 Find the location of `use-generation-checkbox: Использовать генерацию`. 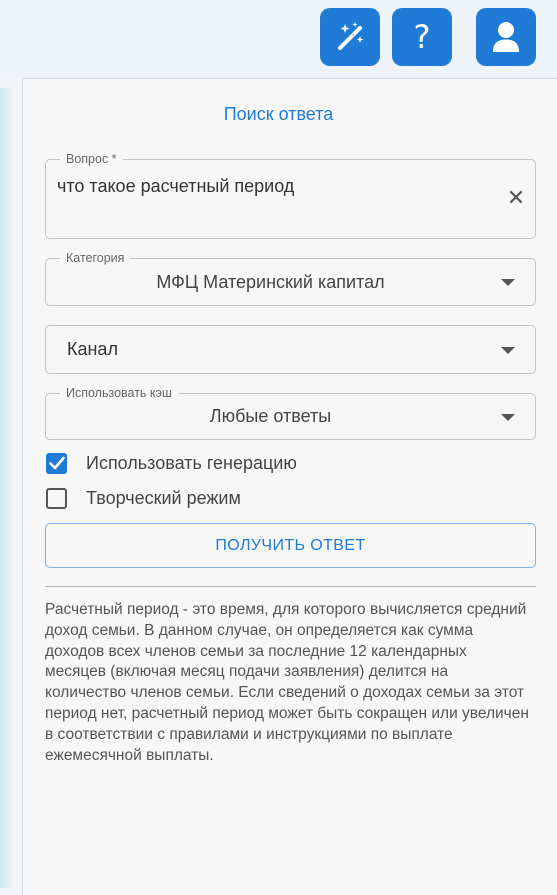

use-generation-checkbox: Использовать генерацию is located at coordinates (171, 463).